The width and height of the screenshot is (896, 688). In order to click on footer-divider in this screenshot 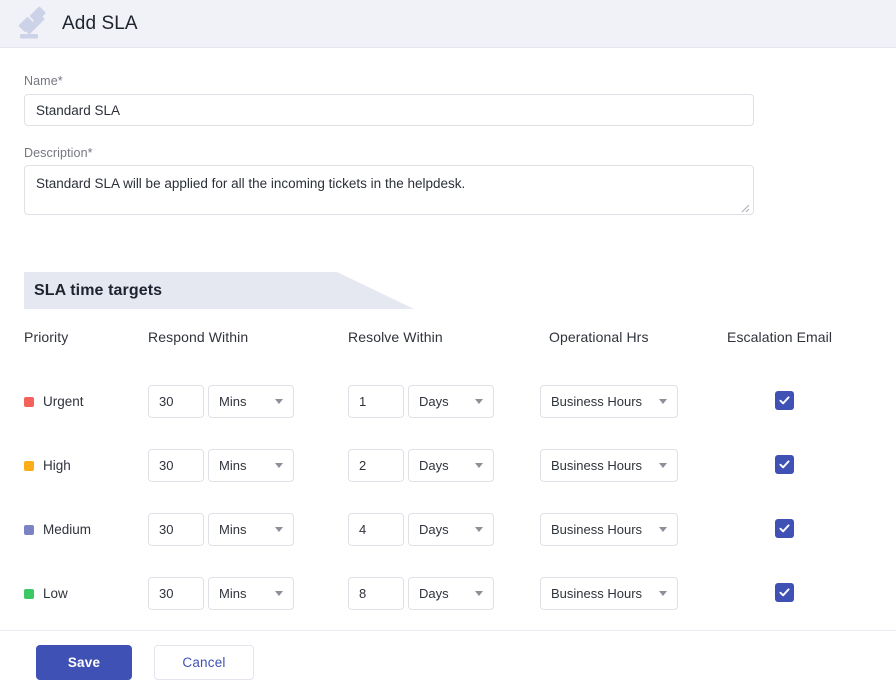, I will do `click(448, 630)`.